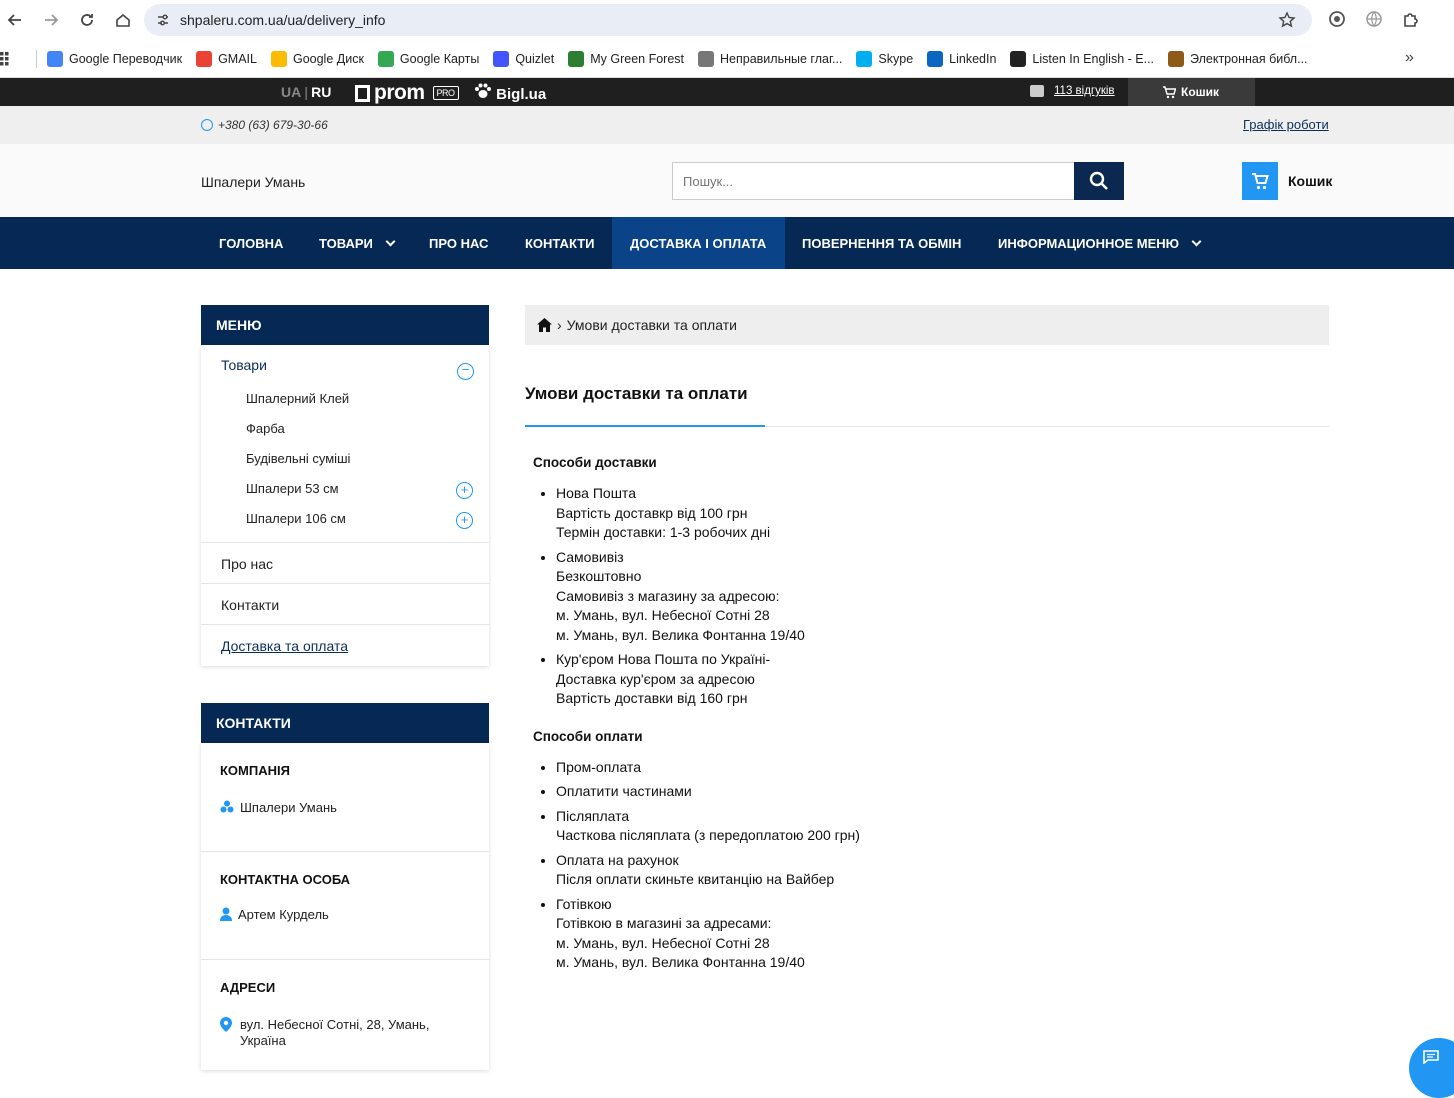  What do you see at coordinates (253, 182) in the screenshot?
I see `shop-name: Шпалери Умань` at bounding box center [253, 182].